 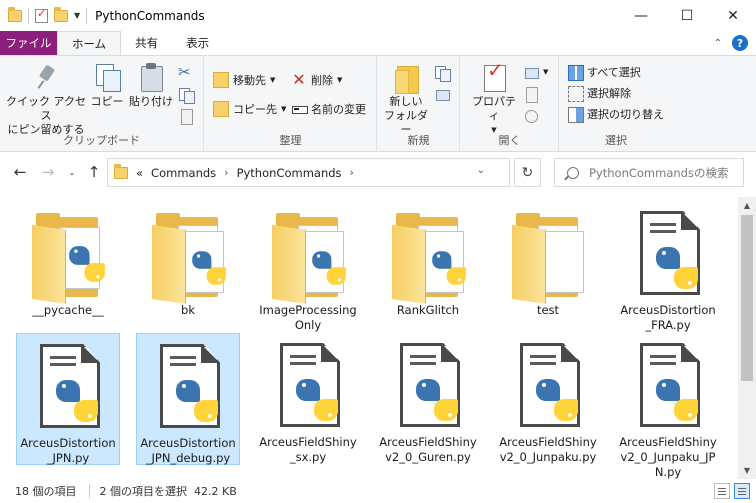 What do you see at coordinates (747, 470) in the screenshot?
I see `scroll-down-arrow-icon: ▼` at bounding box center [747, 470].